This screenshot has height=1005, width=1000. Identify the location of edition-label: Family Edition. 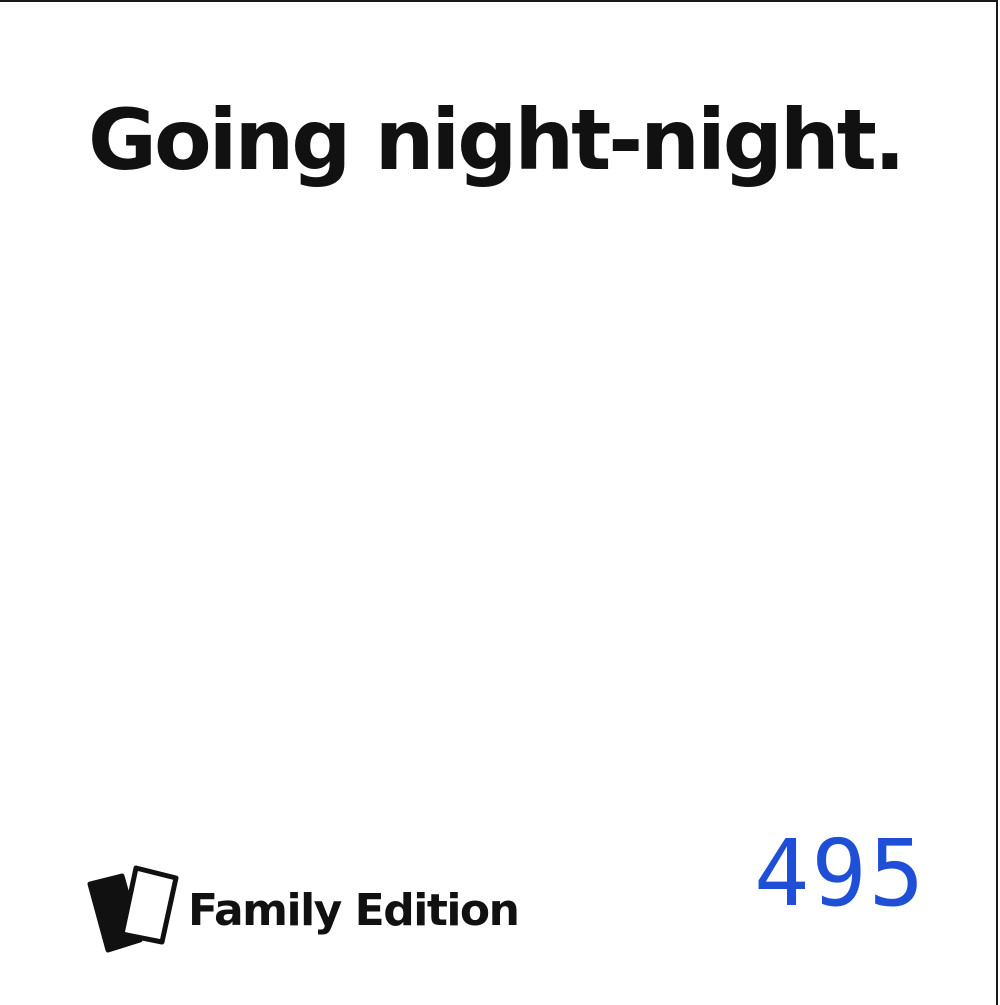
(354, 910).